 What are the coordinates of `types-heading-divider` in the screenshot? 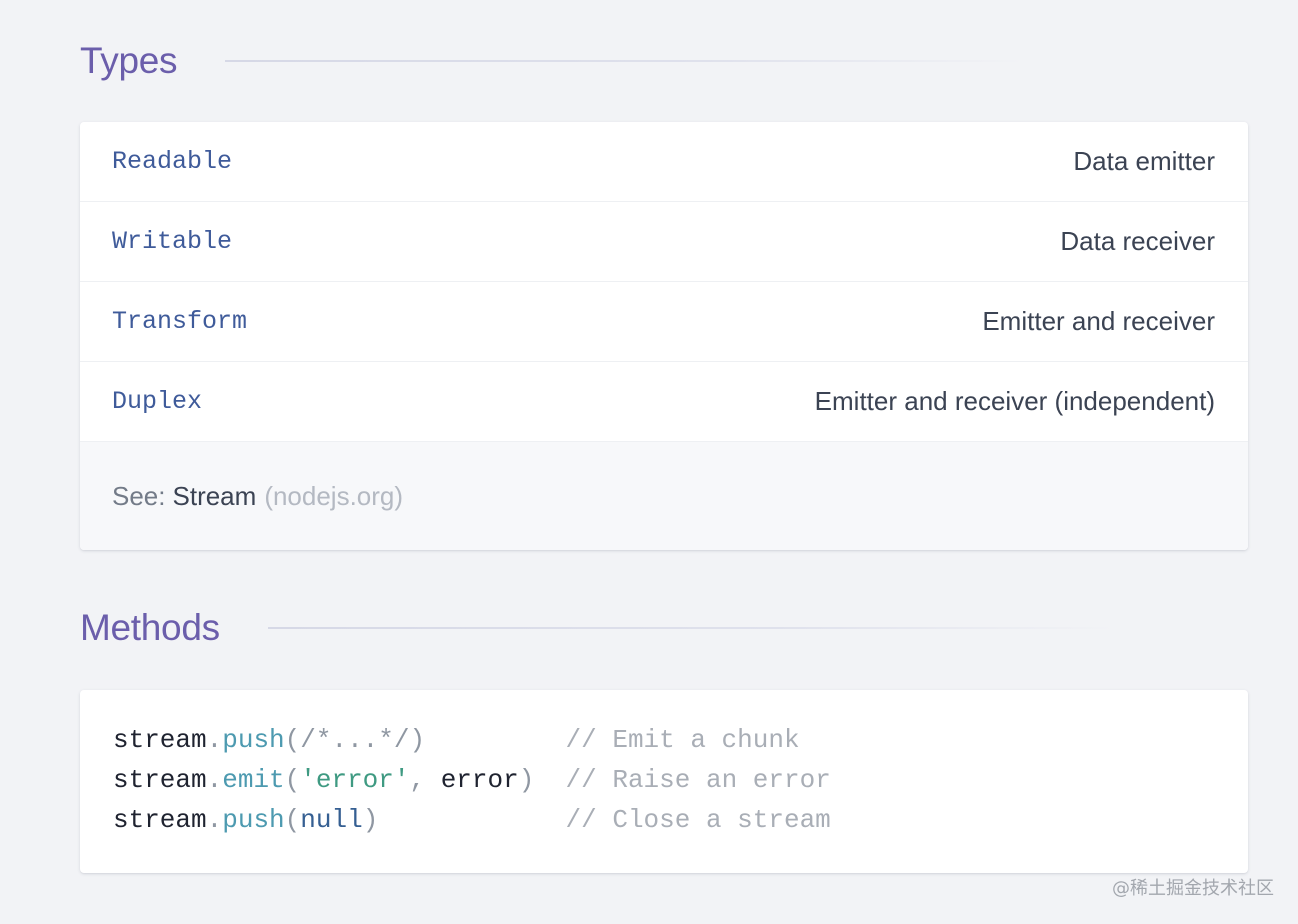 It's located at (625, 61).